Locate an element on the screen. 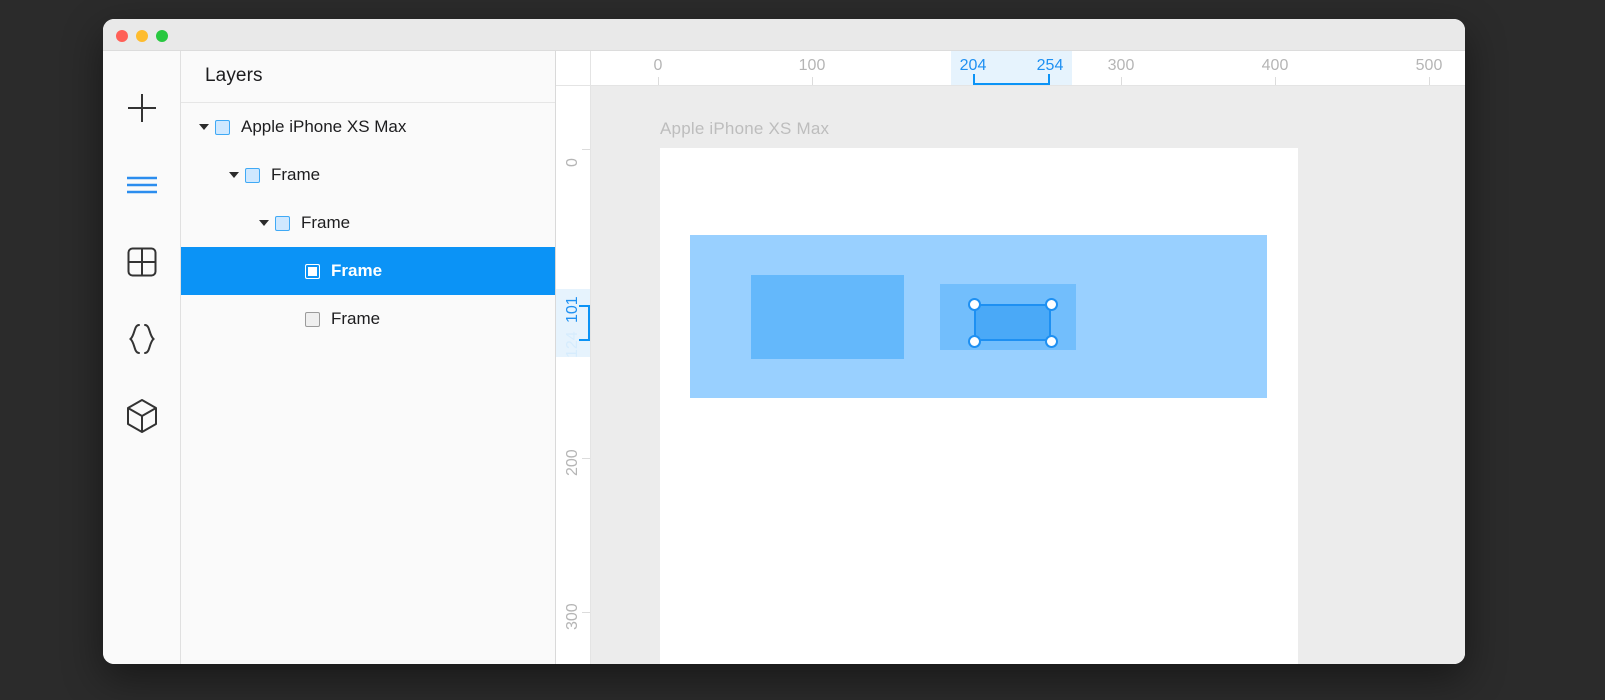  layers-panel-title: Layers is located at coordinates (234, 75).